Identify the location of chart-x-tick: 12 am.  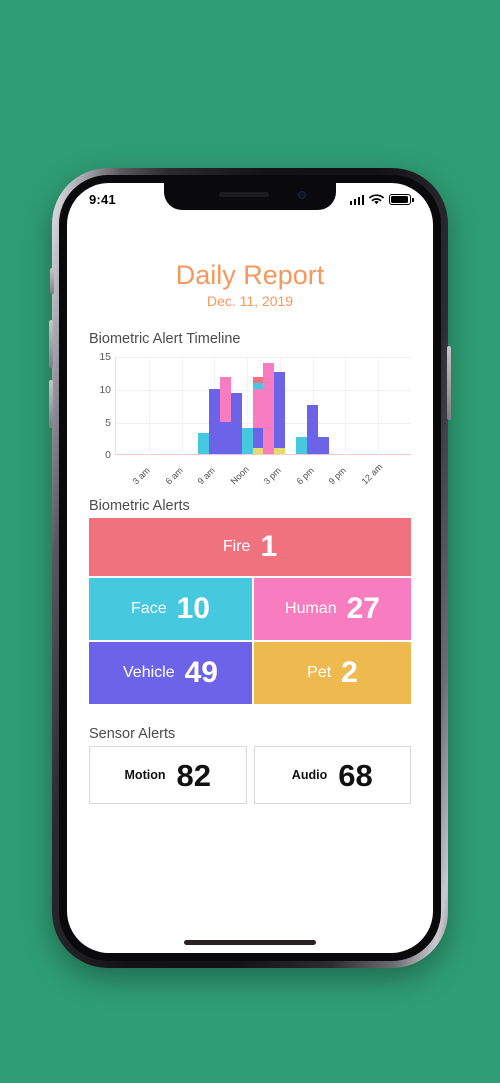
(372, 474).